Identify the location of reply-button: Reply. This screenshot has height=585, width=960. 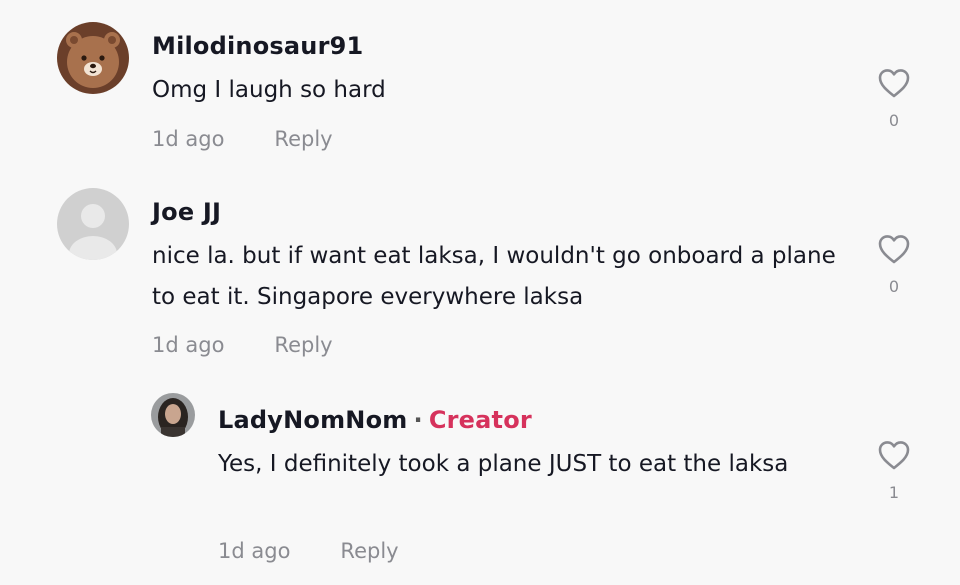
(369, 551).